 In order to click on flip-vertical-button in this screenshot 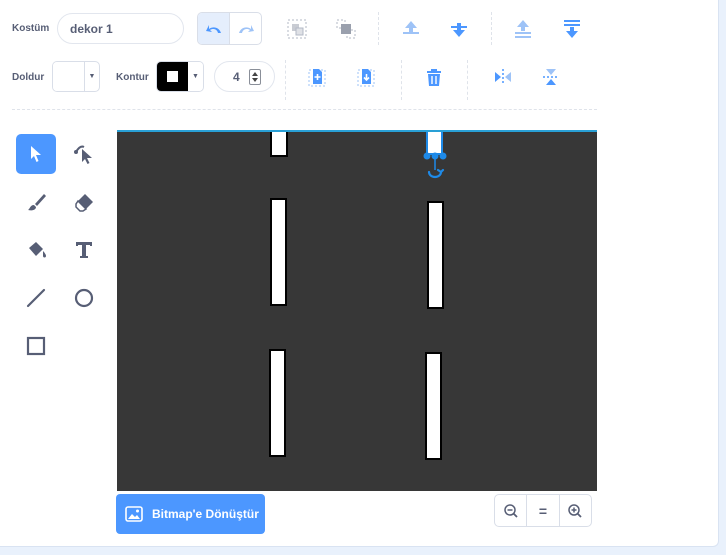, I will do `click(551, 77)`.